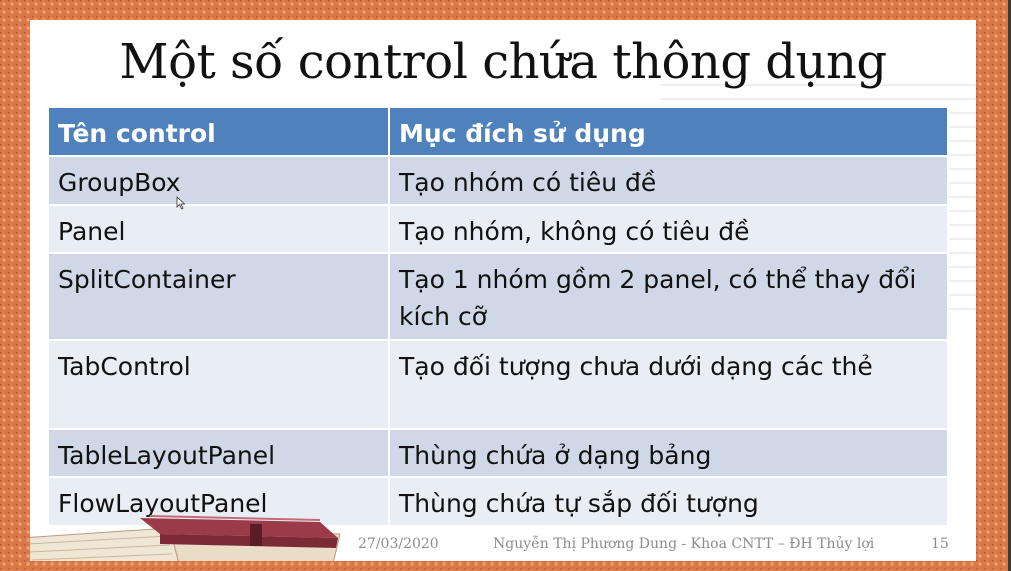  What do you see at coordinates (668, 501) in the screenshot?
I see `cell-purpose: Thùng chứa tự sắp đối tượng` at bounding box center [668, 501].